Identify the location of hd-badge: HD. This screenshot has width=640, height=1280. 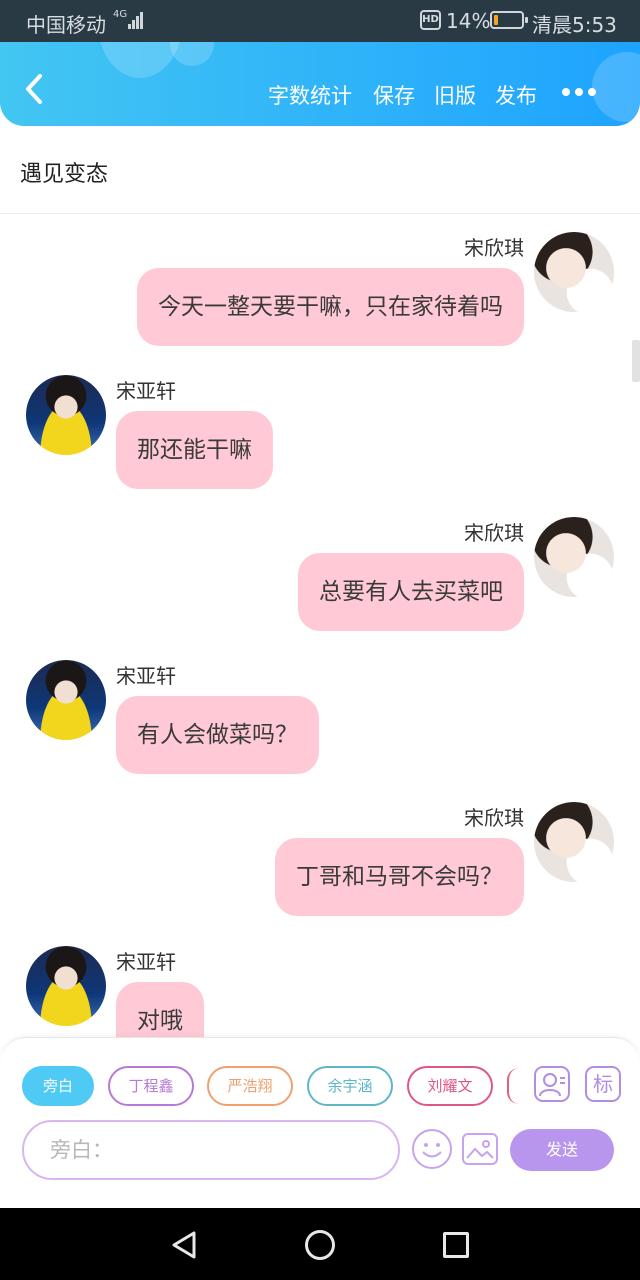
(430, 20).